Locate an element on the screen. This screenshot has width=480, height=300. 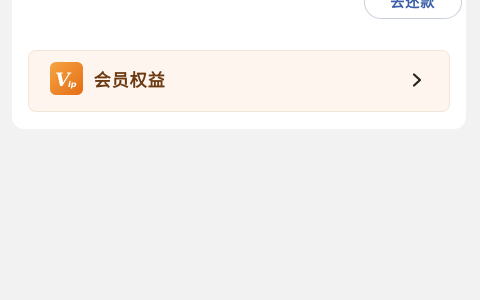
vip-badge-glyph: V ip is located at coordinates (66, 80).